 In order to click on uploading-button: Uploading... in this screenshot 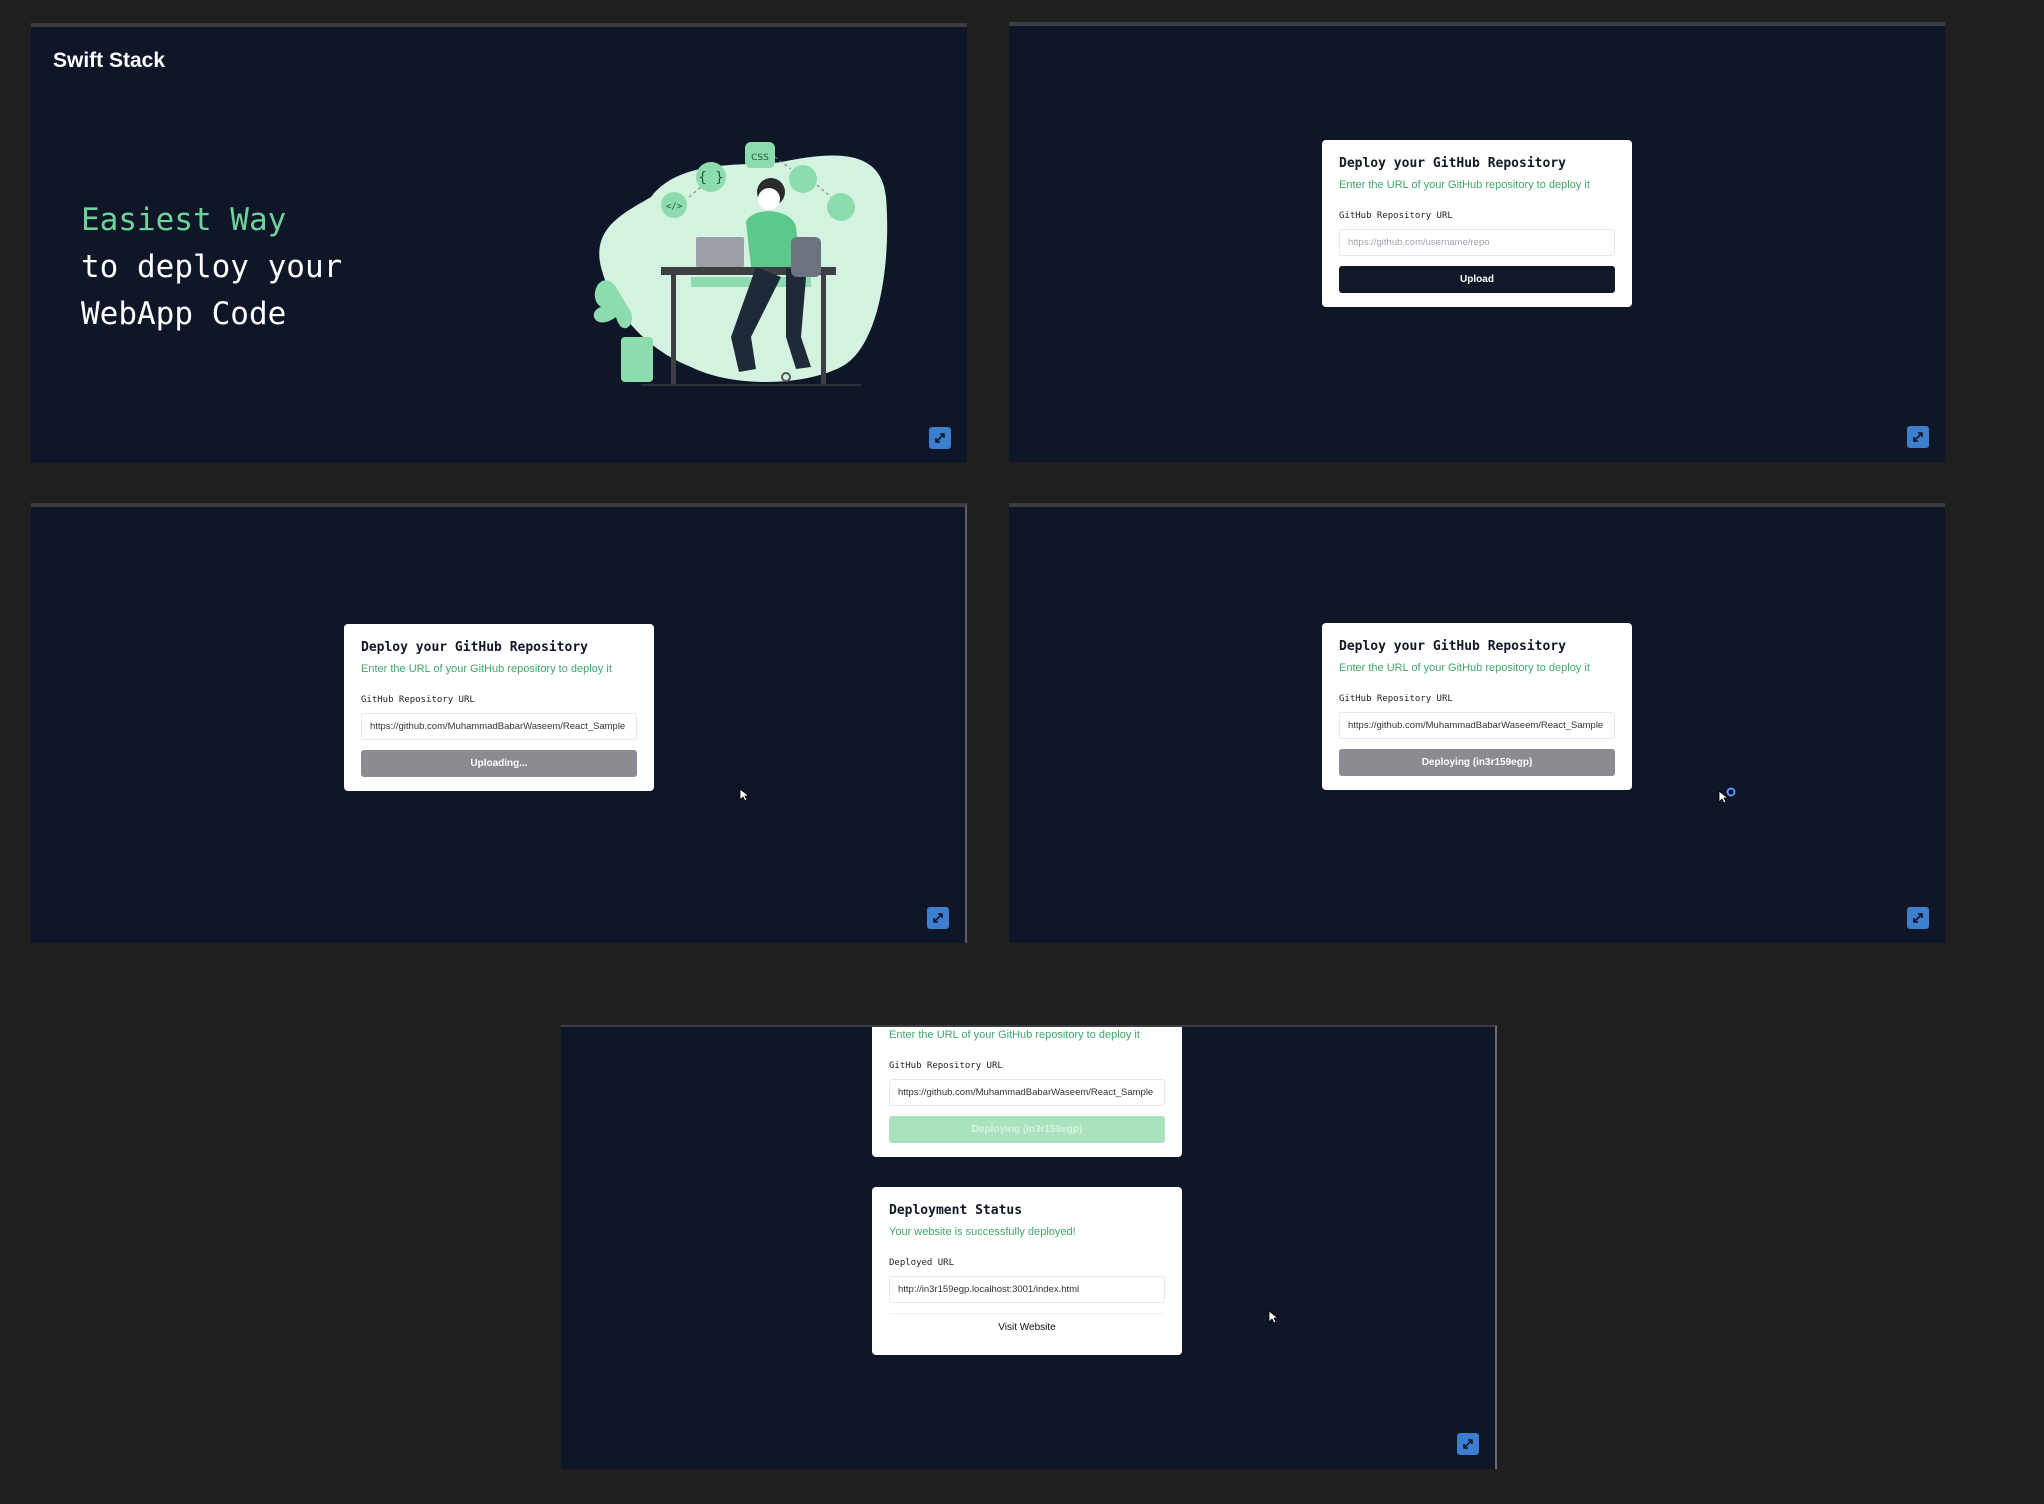, I will do `click(499, 763)`.